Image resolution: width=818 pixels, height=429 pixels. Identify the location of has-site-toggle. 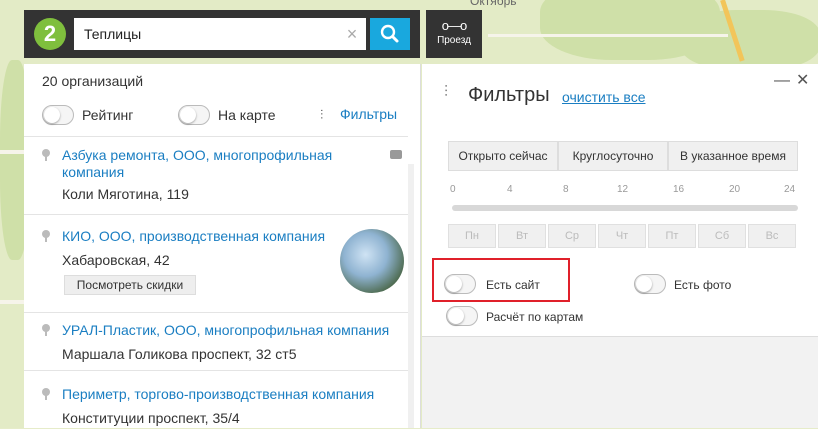
(460, 284).